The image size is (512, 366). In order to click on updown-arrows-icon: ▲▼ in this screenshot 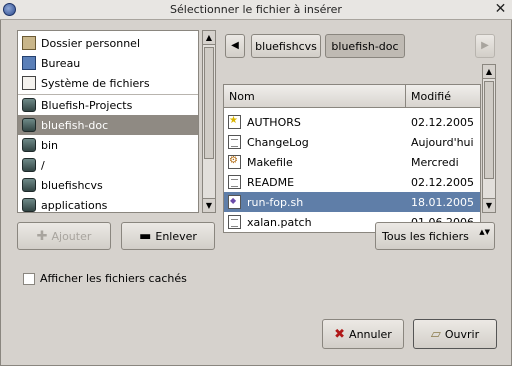, I will do `click(484, 232)`.